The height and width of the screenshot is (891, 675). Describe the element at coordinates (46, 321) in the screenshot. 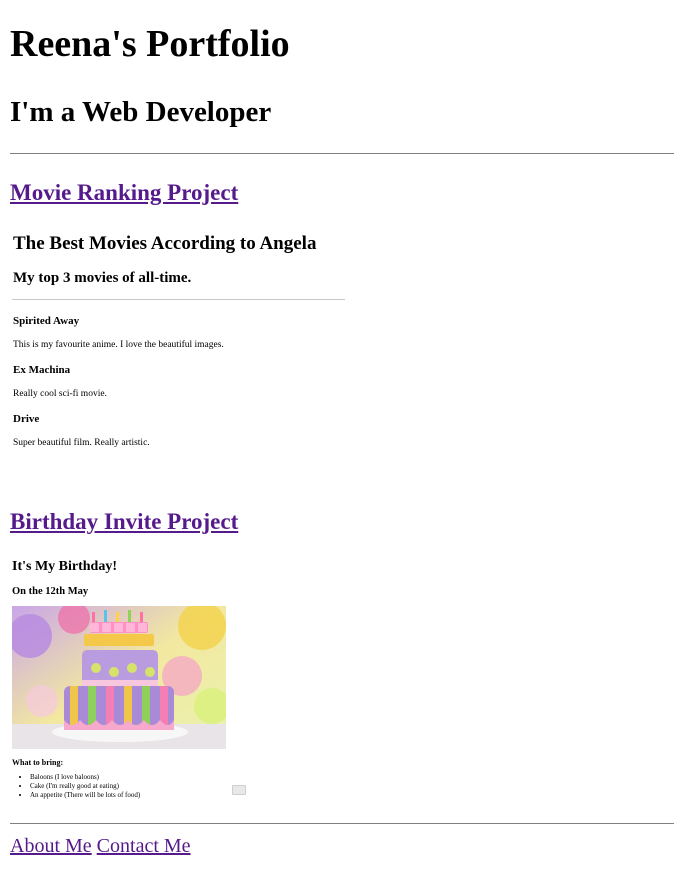

I see `movie-name: Spirited Away` at that location.